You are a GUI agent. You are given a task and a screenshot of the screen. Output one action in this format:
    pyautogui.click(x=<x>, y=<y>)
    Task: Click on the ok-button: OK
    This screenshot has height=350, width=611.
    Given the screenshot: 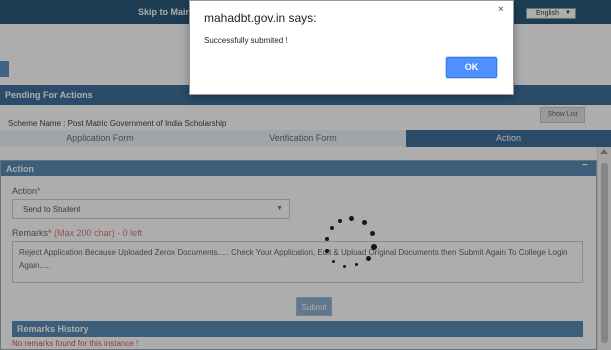 What is the action you would take?
    pyautogui.click(x=471, y=67)
    